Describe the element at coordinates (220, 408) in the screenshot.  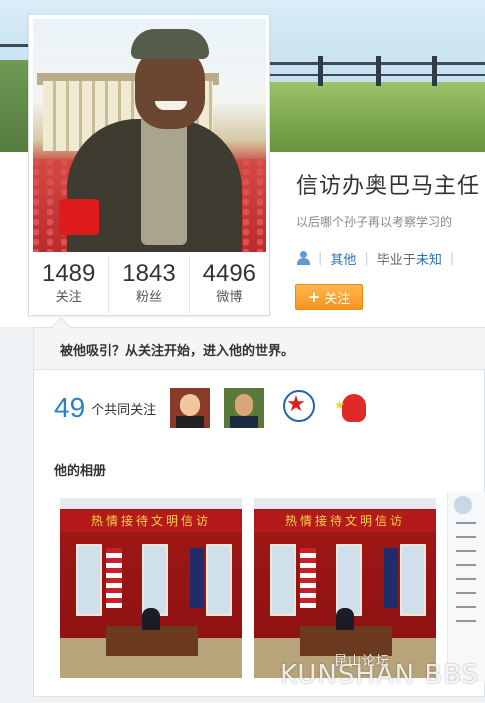
I see `common-follow-row: 49 个共同关注` at that location.